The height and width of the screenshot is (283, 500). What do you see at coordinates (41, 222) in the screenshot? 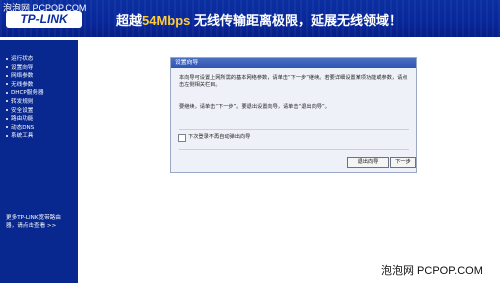
I see `more-products-link: 更多TP-LINK宽带路由 器，请点击查看 >>` at bounding box center [41, 222].